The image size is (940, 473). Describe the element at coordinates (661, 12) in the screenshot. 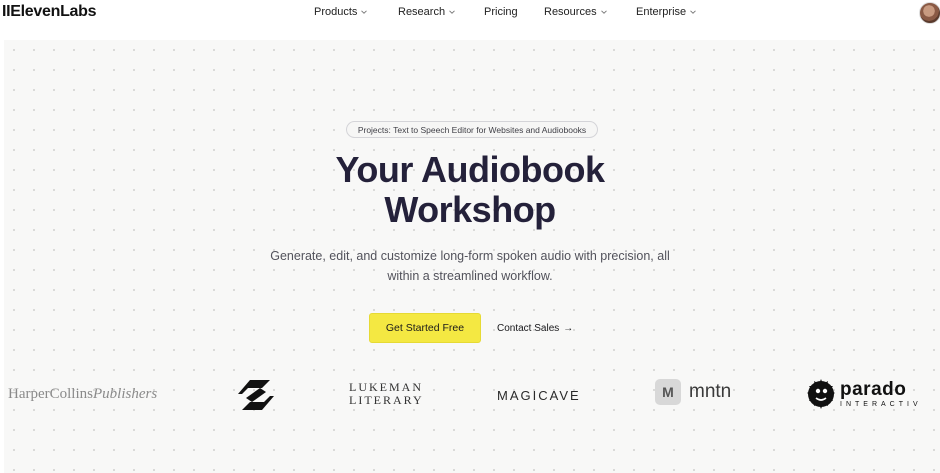

I see `nav-enterprise-label: Enterprise` at that location.